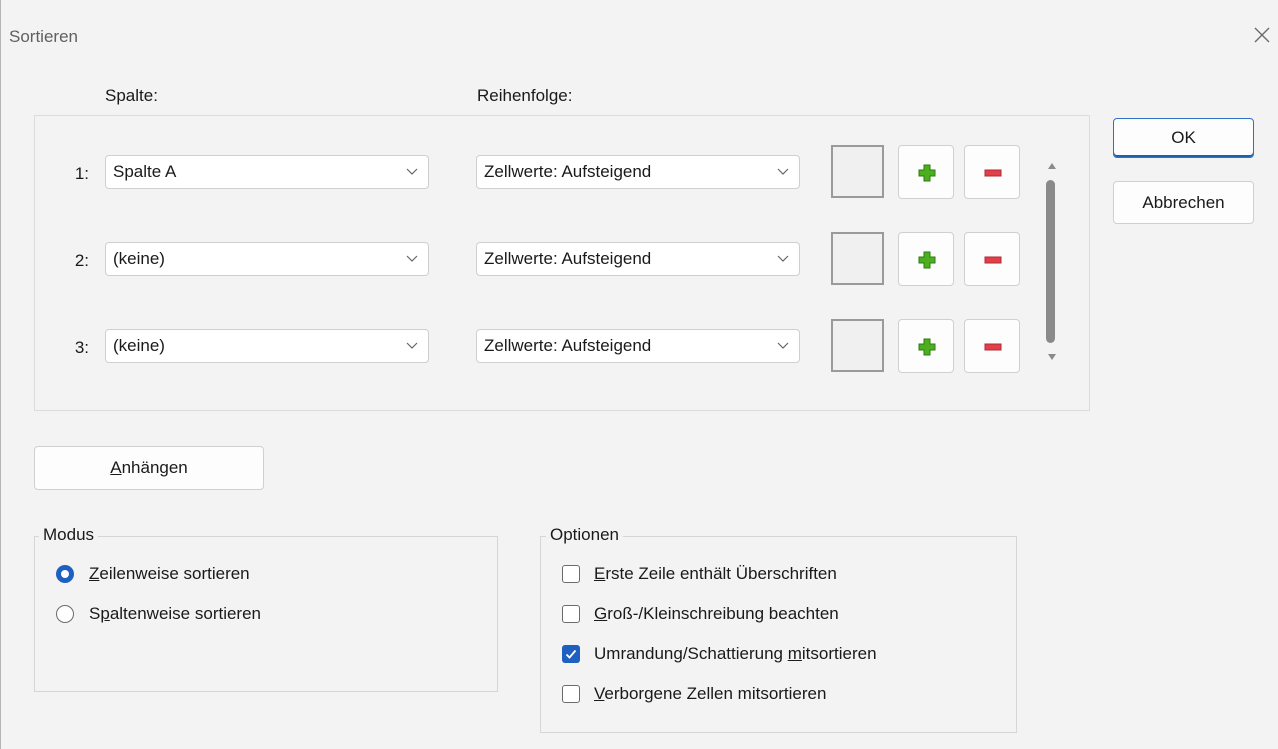 This screenshot has height=749, width=1278. What do you see at coordinates (154, 467) in the screenshot?
I see `append-label: nhängen` at bounding box center [154, 467].